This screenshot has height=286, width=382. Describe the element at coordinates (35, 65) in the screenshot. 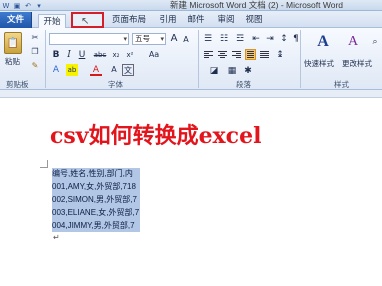

I see `format-painter-icon: ✎` at that location.